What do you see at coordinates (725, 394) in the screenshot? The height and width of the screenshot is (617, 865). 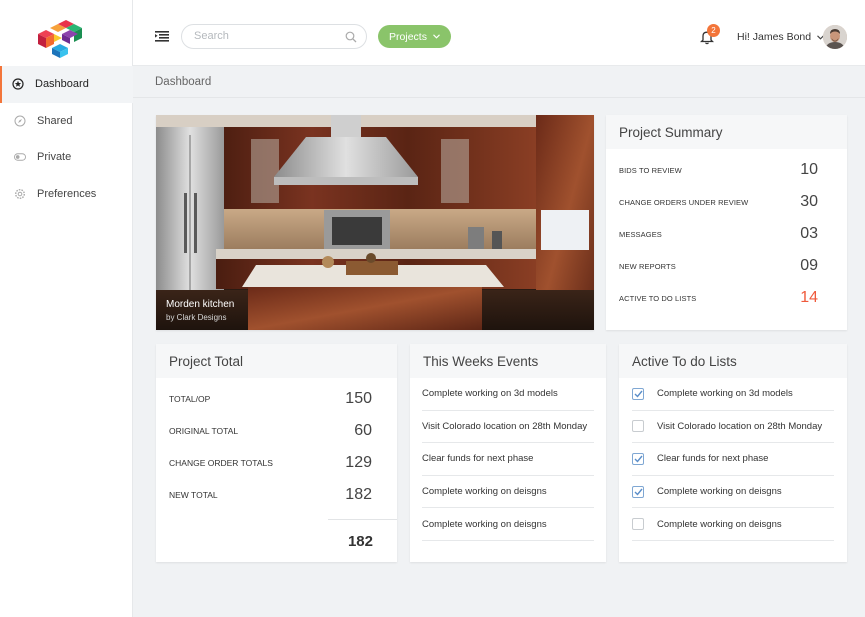 I see `todo-label: Complete working on 3d models` at bounding box center [725, 394].